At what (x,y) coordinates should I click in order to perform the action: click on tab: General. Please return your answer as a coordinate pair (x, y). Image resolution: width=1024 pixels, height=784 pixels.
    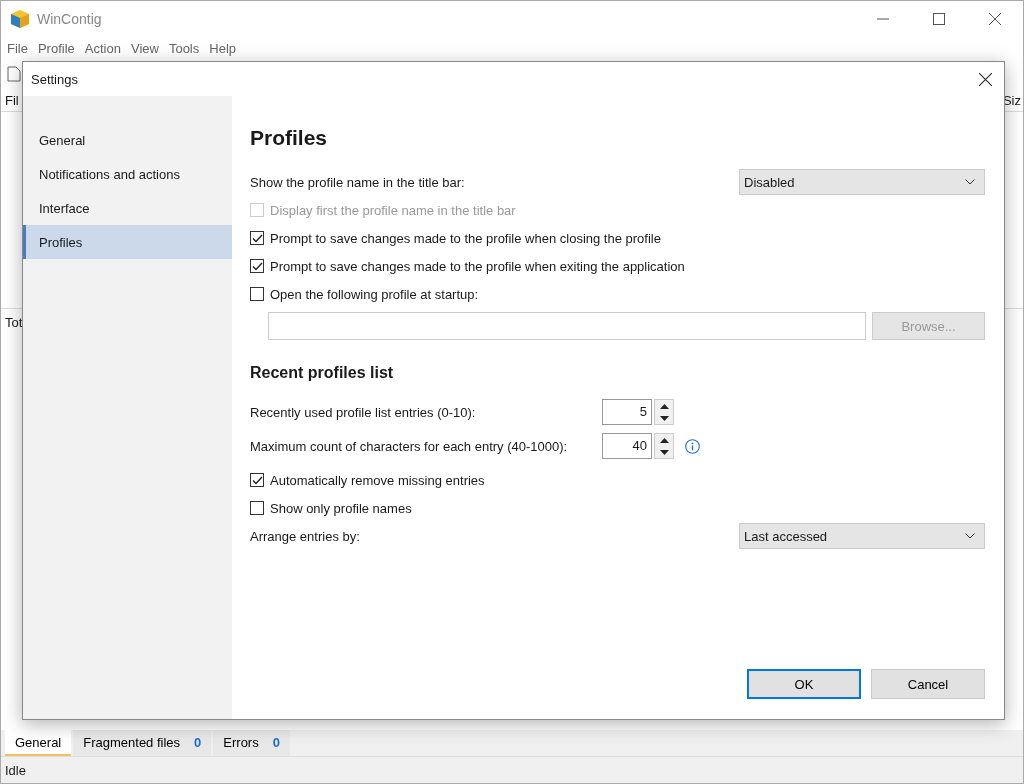
    Looking at the image, I should click on (38, 743).